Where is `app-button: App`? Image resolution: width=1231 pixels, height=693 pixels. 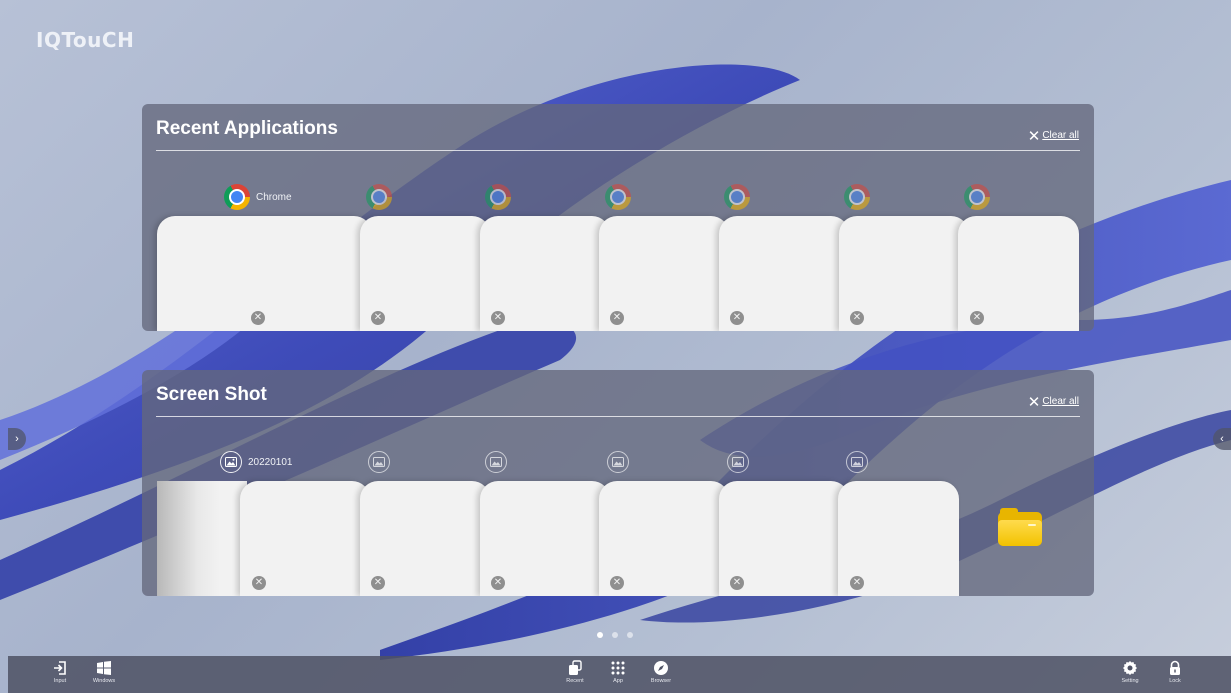
app-button: App is located at coordinates (618, 672).